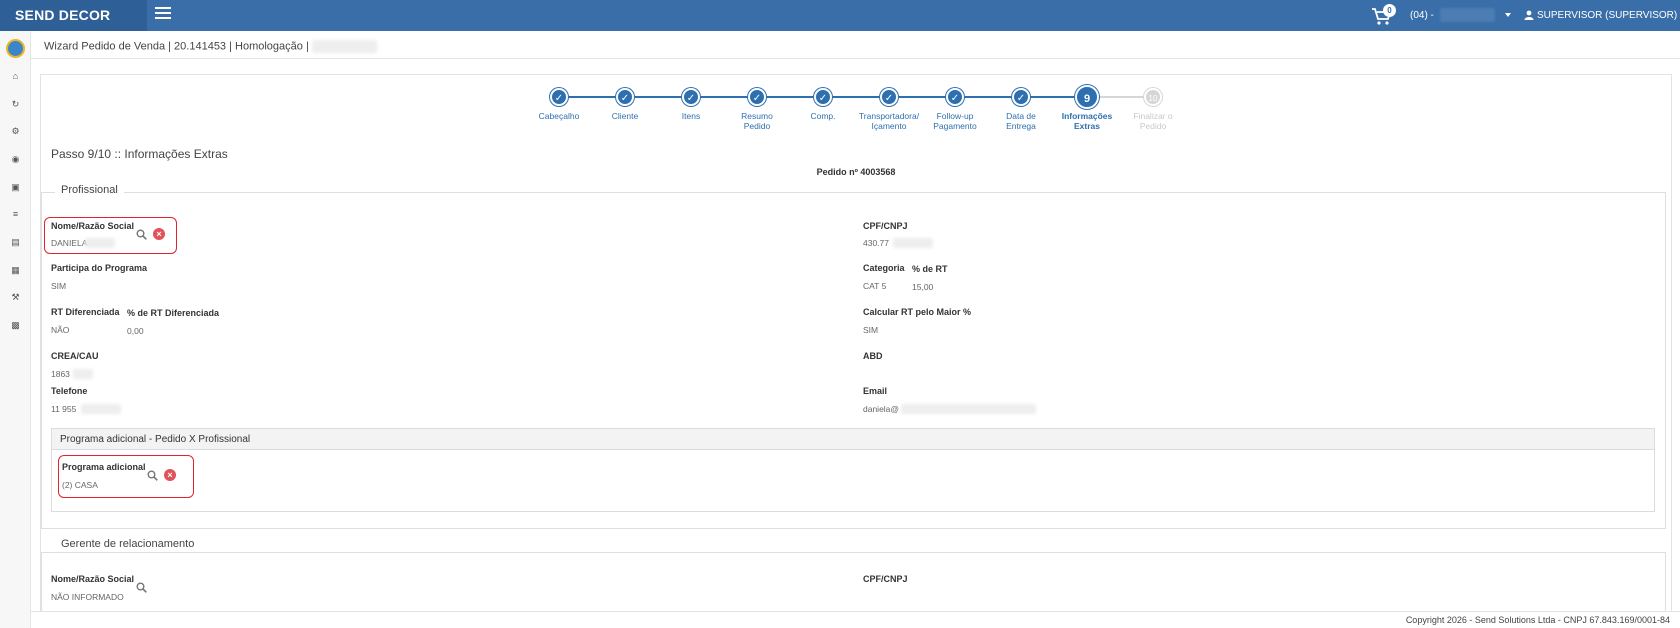 The width and height of the screenshot is (1680, 628). What do you see at coordinates (955, 121) in the screenshot?
I see `step-label: Follow-up Pagamento` at bounding box center [955, 121].